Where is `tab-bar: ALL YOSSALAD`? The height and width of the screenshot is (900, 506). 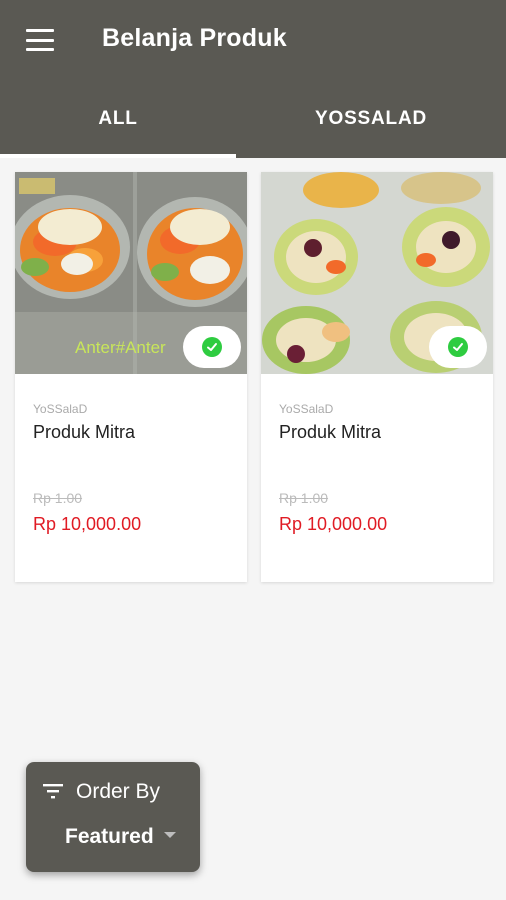 tab-bar: ALL YOSSALAD is located at coordinates (253, 119).